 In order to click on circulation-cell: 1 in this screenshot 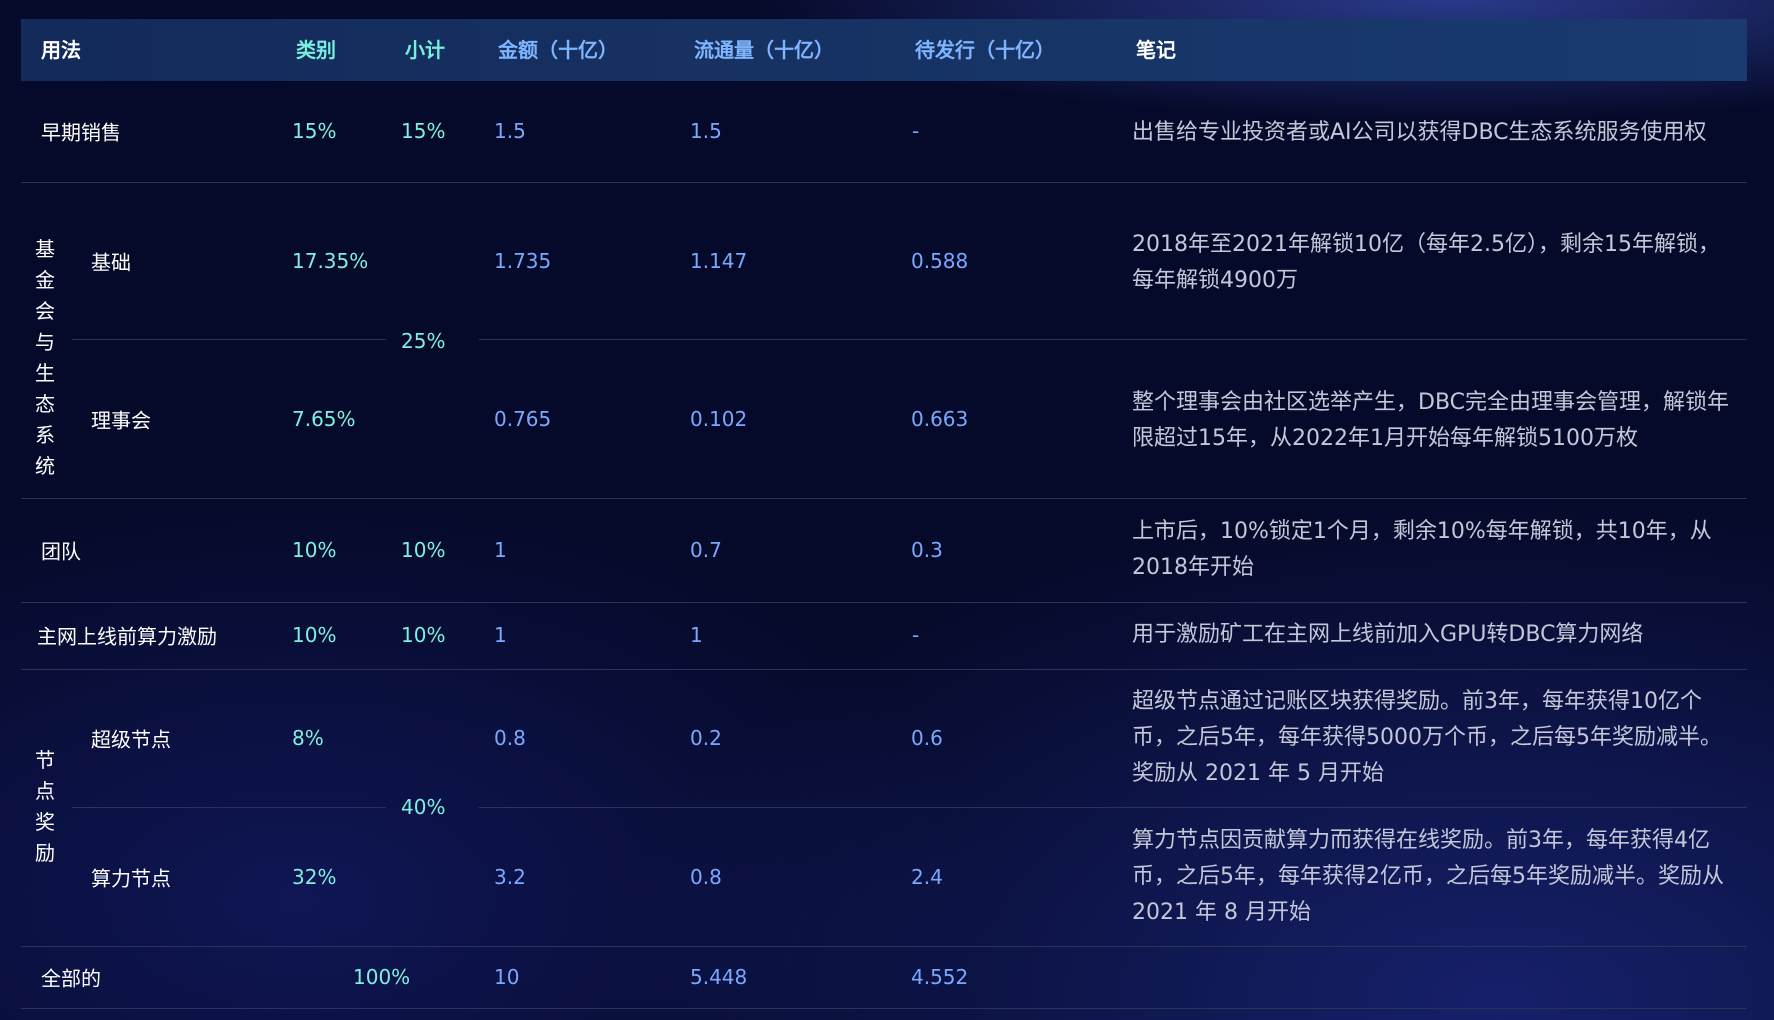, I will do `click(696, 635)`.